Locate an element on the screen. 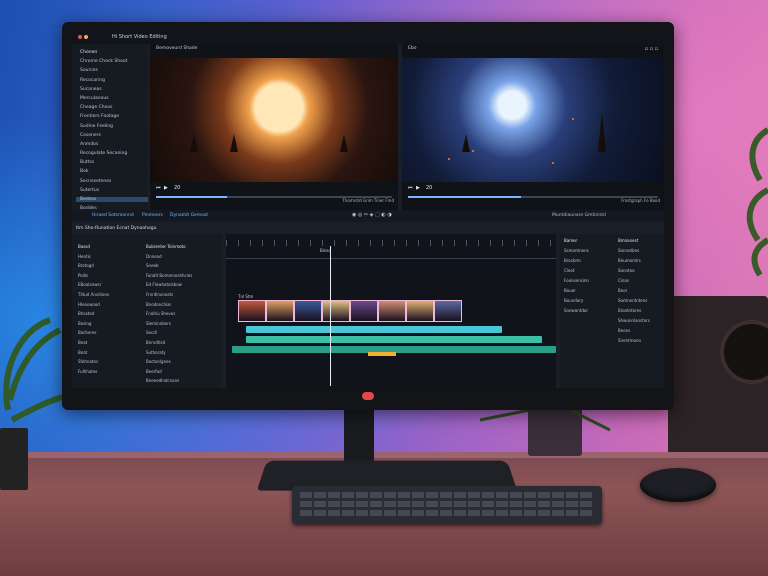  file-list-item: Sources is located at coordinates (114, 70).